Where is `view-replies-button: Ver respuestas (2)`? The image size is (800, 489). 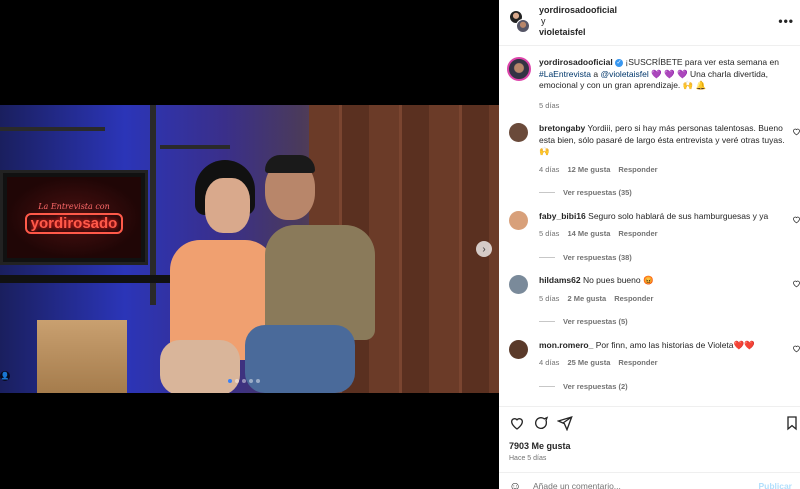 view-replies-button: Ver respuestas (2) is located at coordinates (664, 387).